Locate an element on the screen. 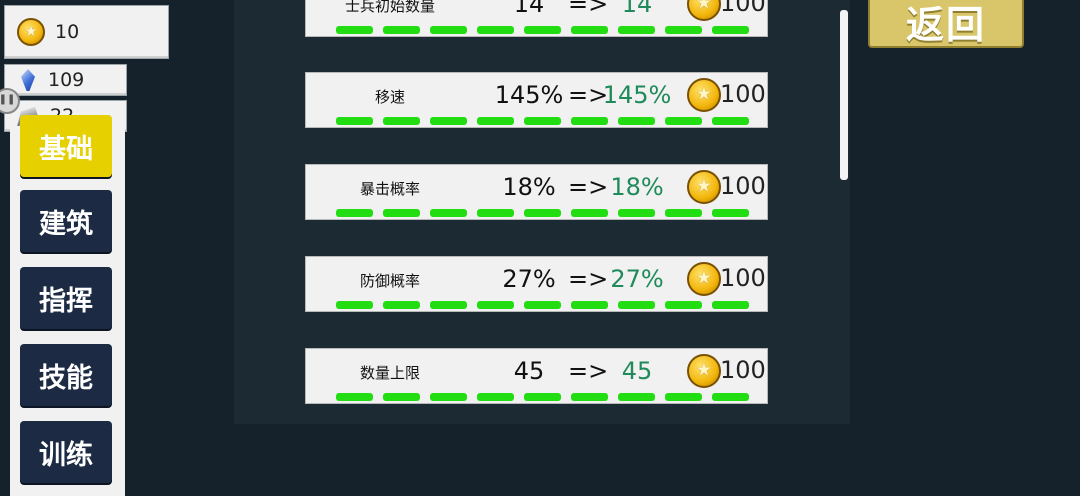 The height and width of the screenshot is (496, 1080). upgrade-row: 防御概率27%=>27%100 is located at coordinates (536, 284).